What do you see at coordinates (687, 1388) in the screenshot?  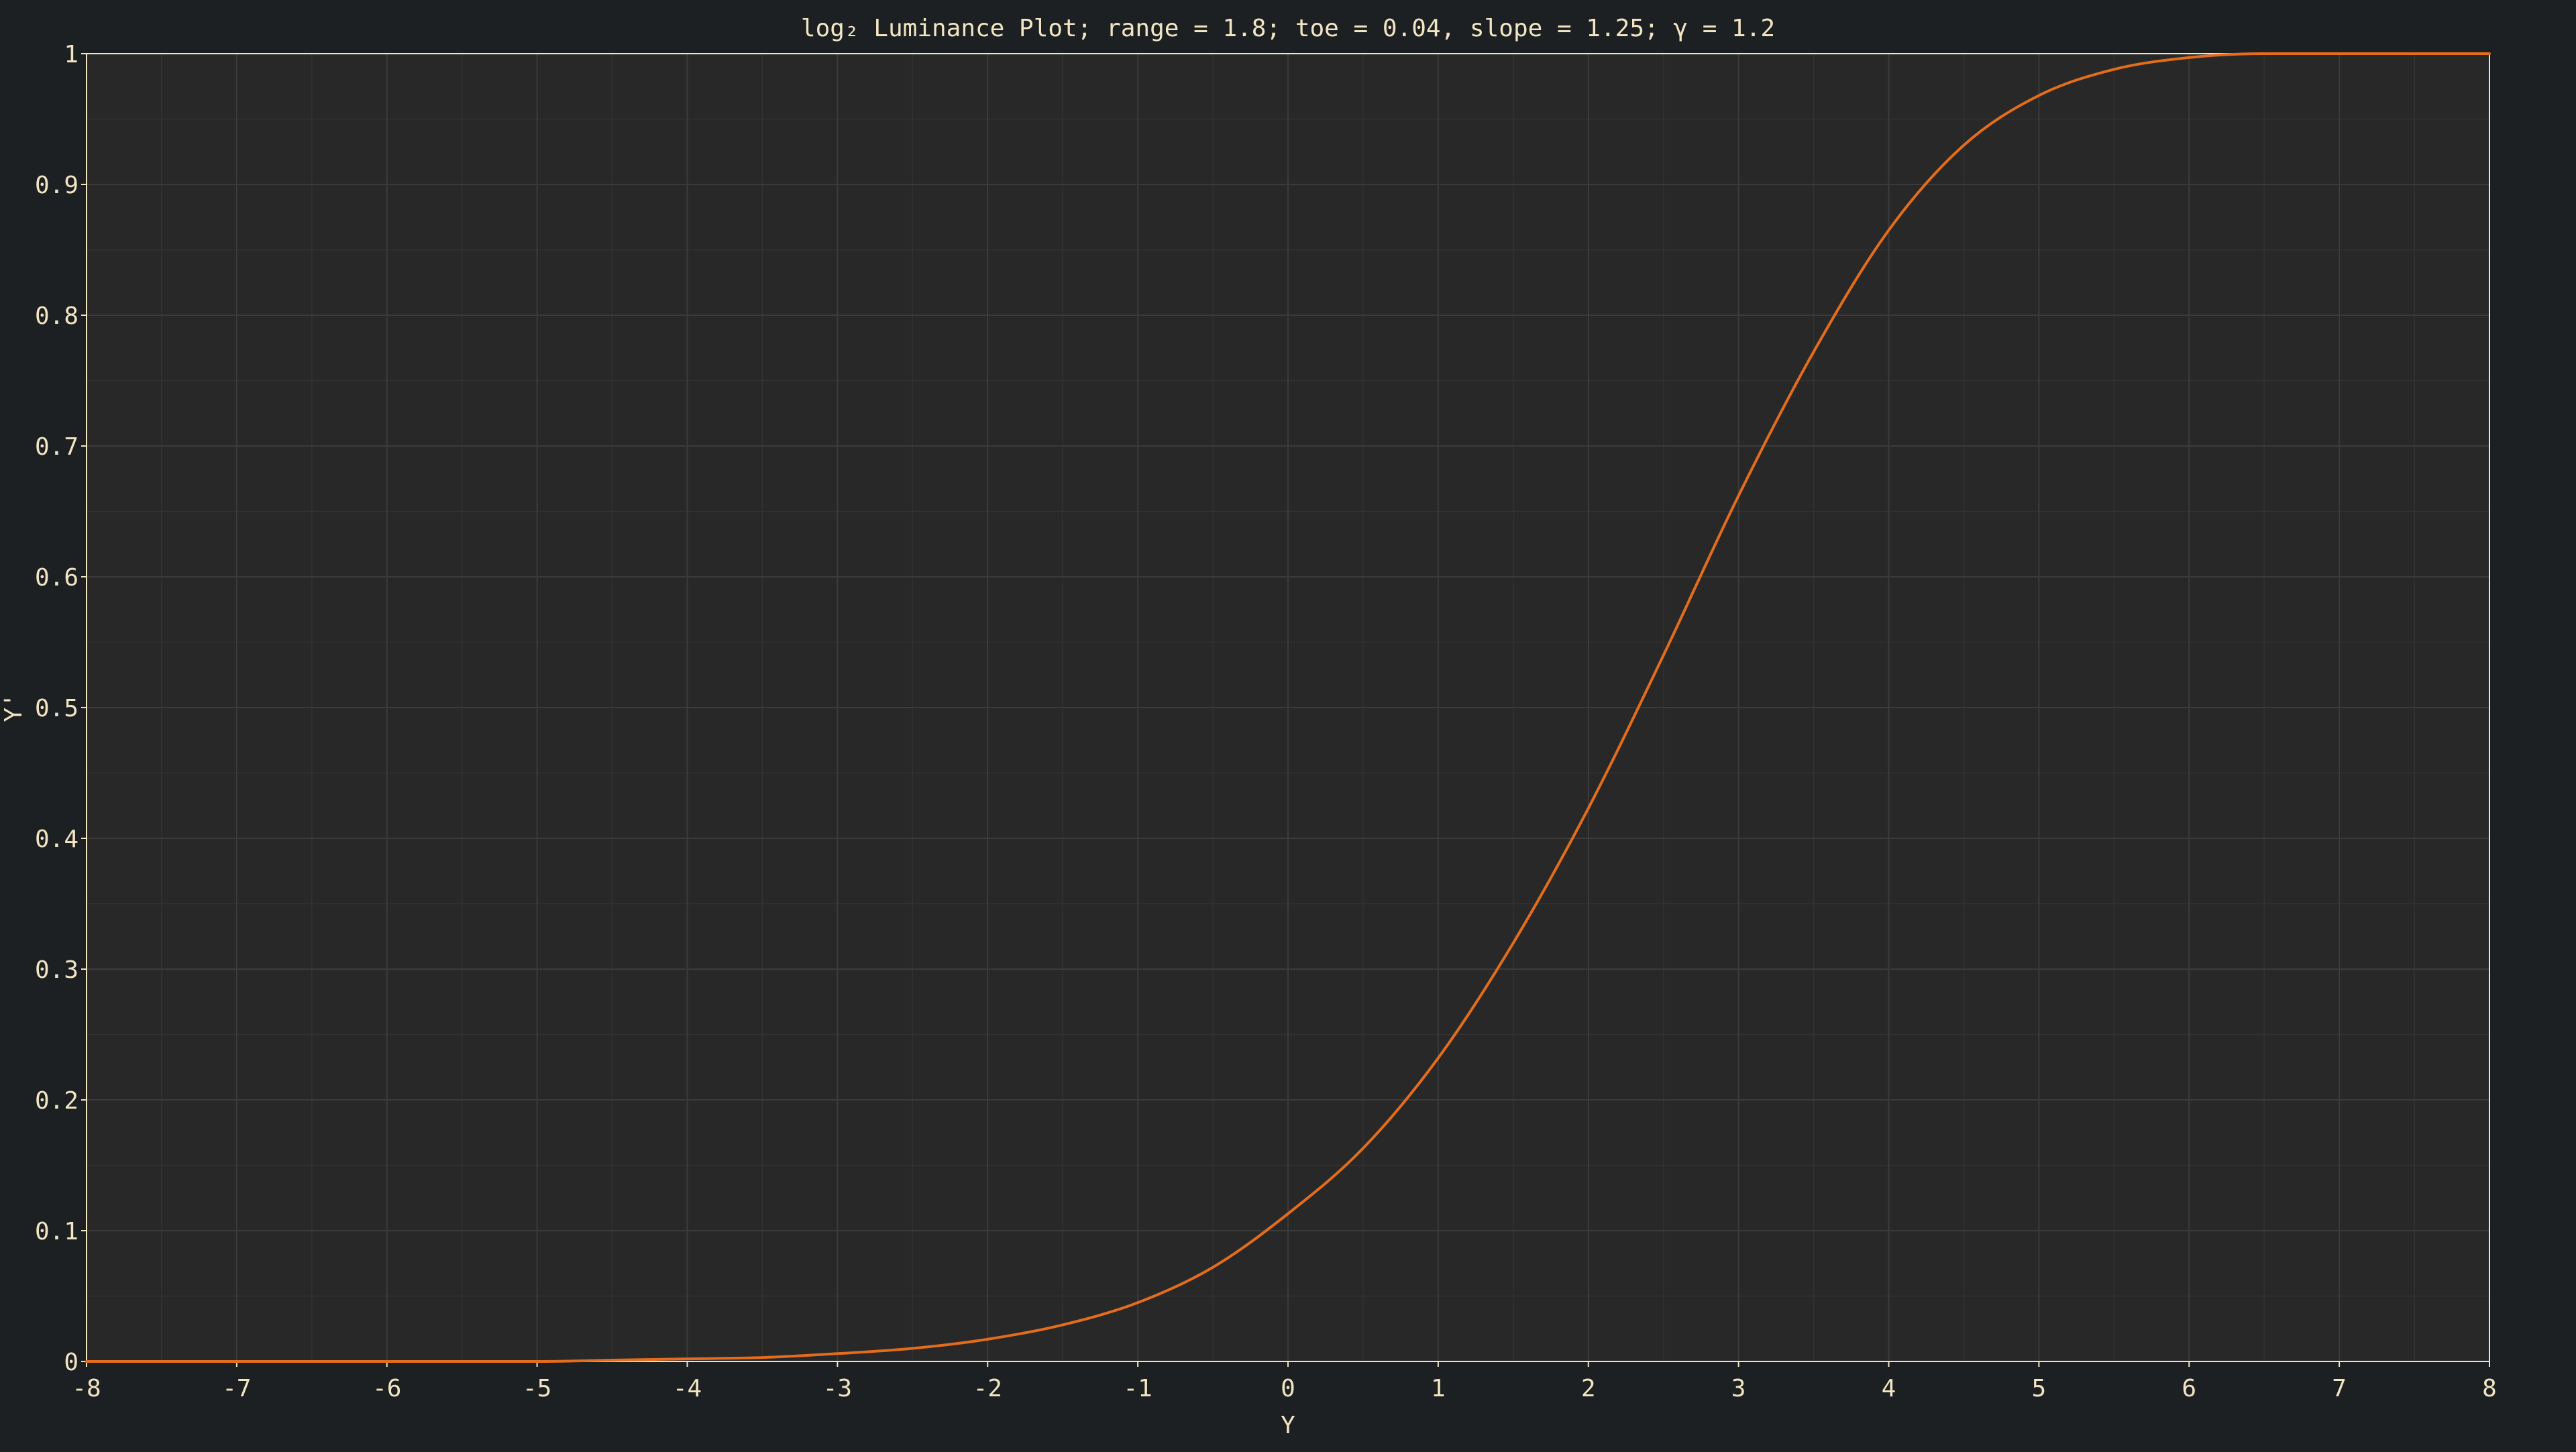 I see `x-tick-label: -4` at bounding box center [687, 1388].